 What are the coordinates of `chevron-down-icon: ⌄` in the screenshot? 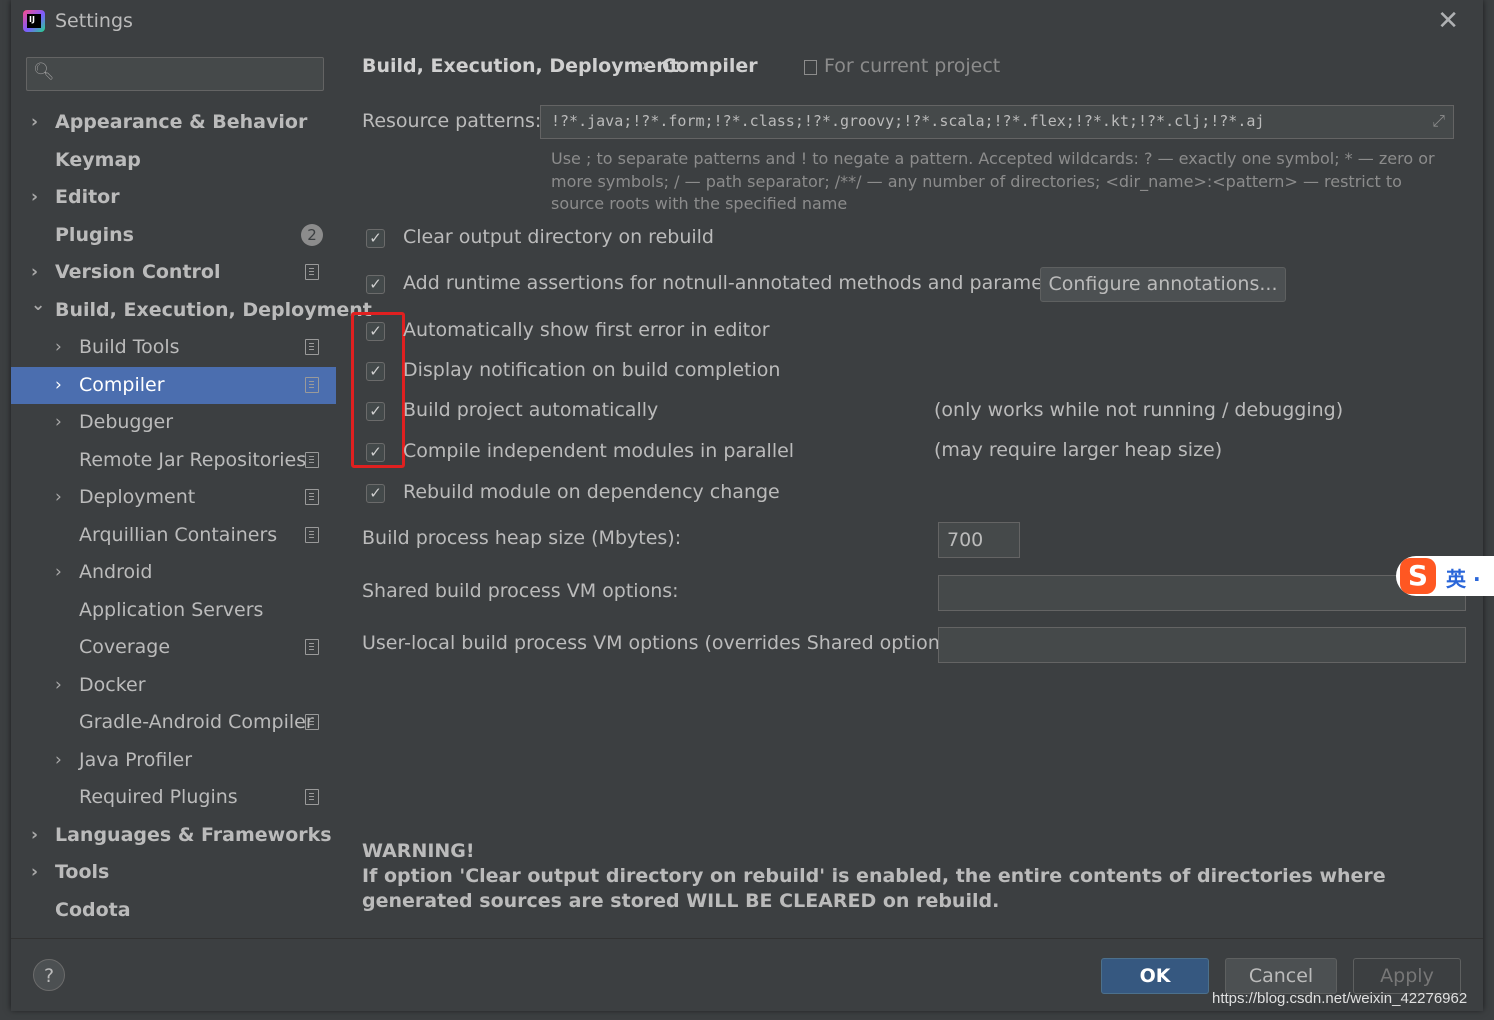 It's located at (38, 305).